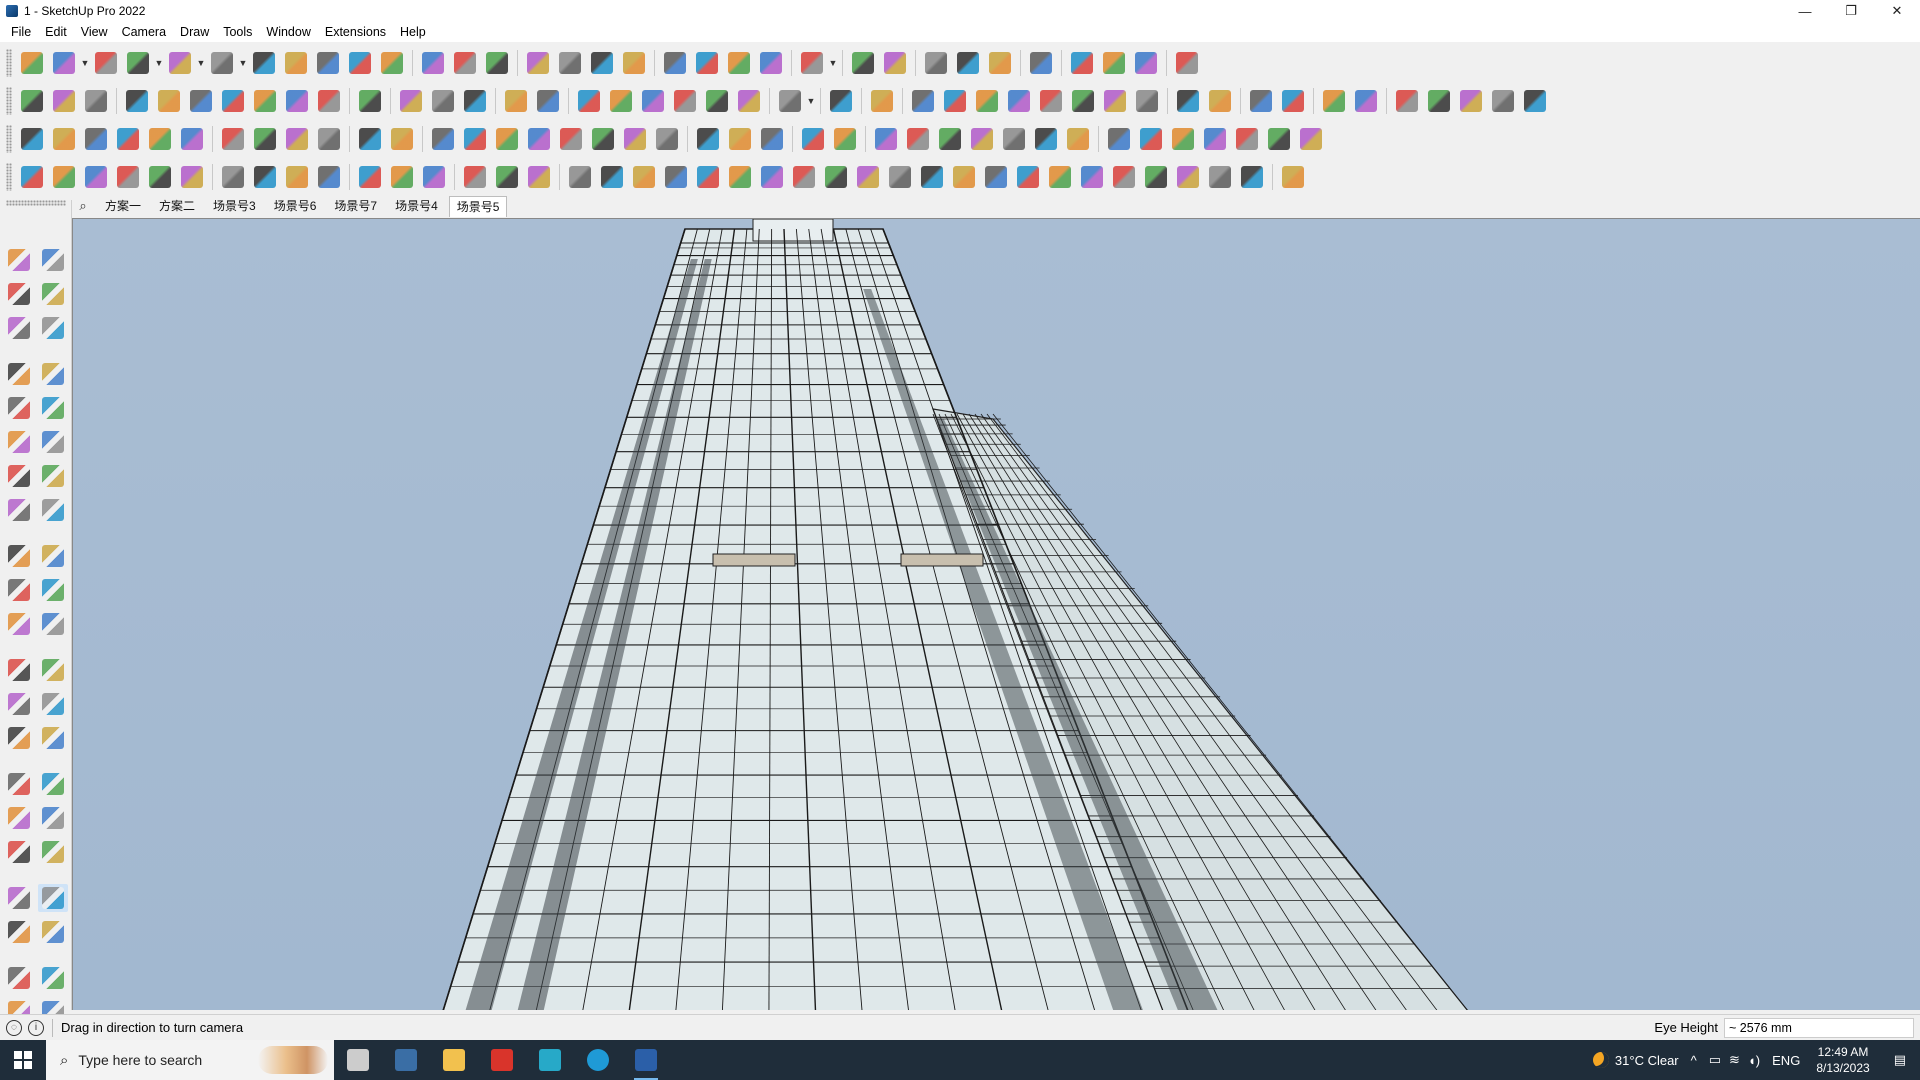 Image resolution: width=1920 pixels, height=1080 pixels. I want to click on menu-view: View, so click(94, 32).